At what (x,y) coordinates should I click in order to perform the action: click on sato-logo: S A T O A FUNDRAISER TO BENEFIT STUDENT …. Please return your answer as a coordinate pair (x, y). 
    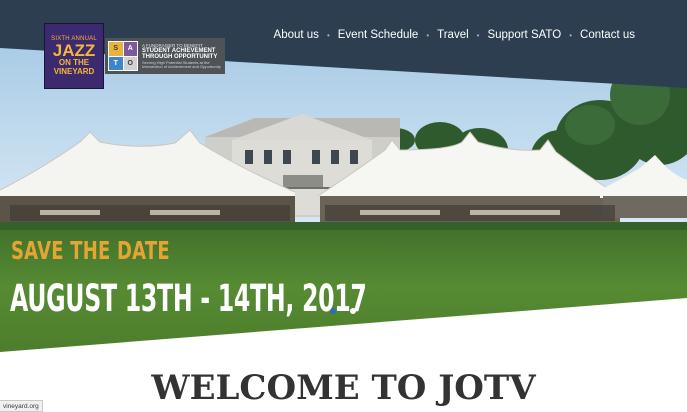
    Looking at the image, I should click on (165, 56).